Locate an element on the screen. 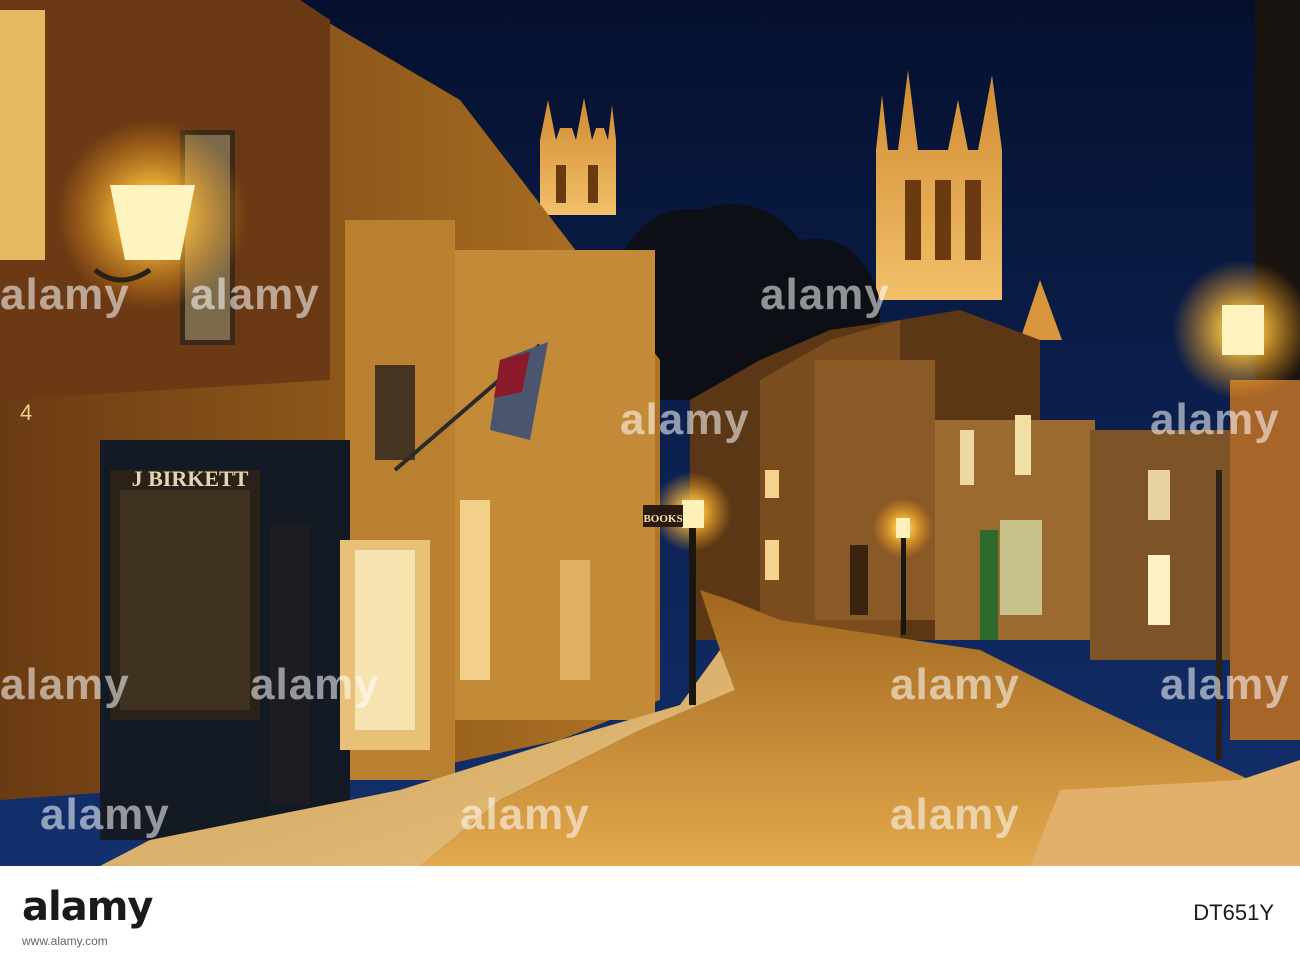 This screenshot has height=956, width=1300. books-sign: BOOKS is located at coordinates (662, 519).